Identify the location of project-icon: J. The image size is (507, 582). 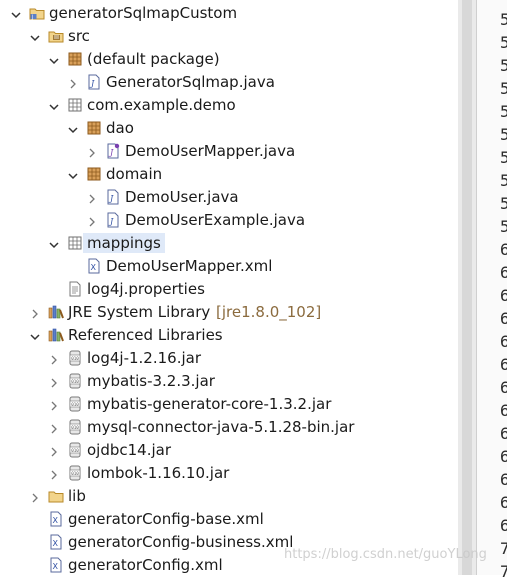
(37, 13).